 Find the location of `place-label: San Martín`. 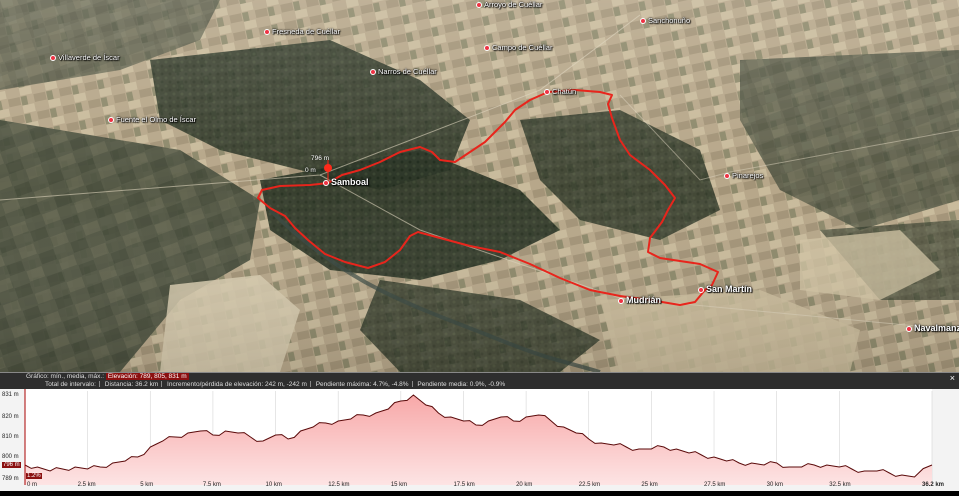

place-label: San Martín is located at coordinates (725, 289).